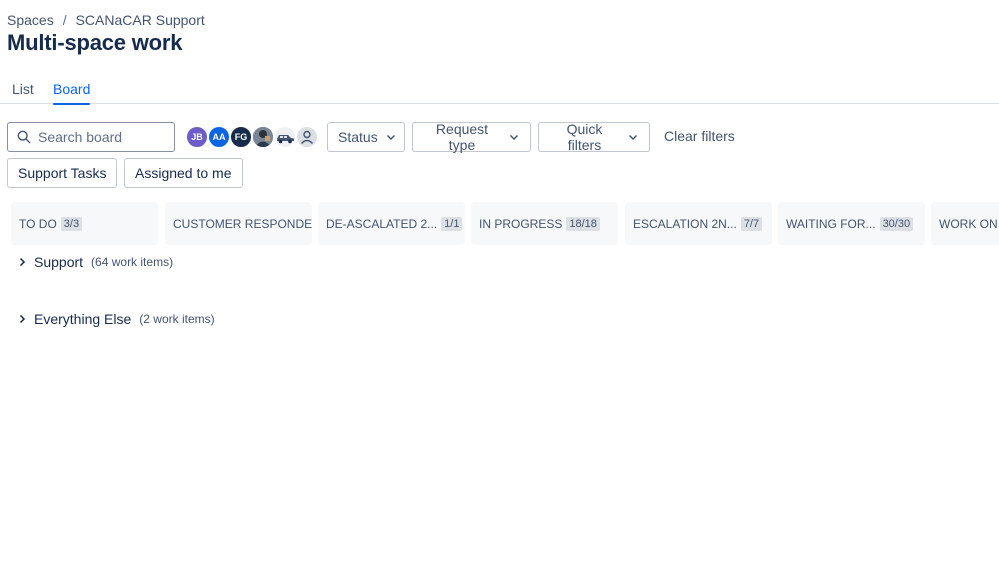  What do you see at coordinates (62, 173) in the screenshot?
I see `support-tasks-button: Support Tasks` at bounding box center [62, 173].